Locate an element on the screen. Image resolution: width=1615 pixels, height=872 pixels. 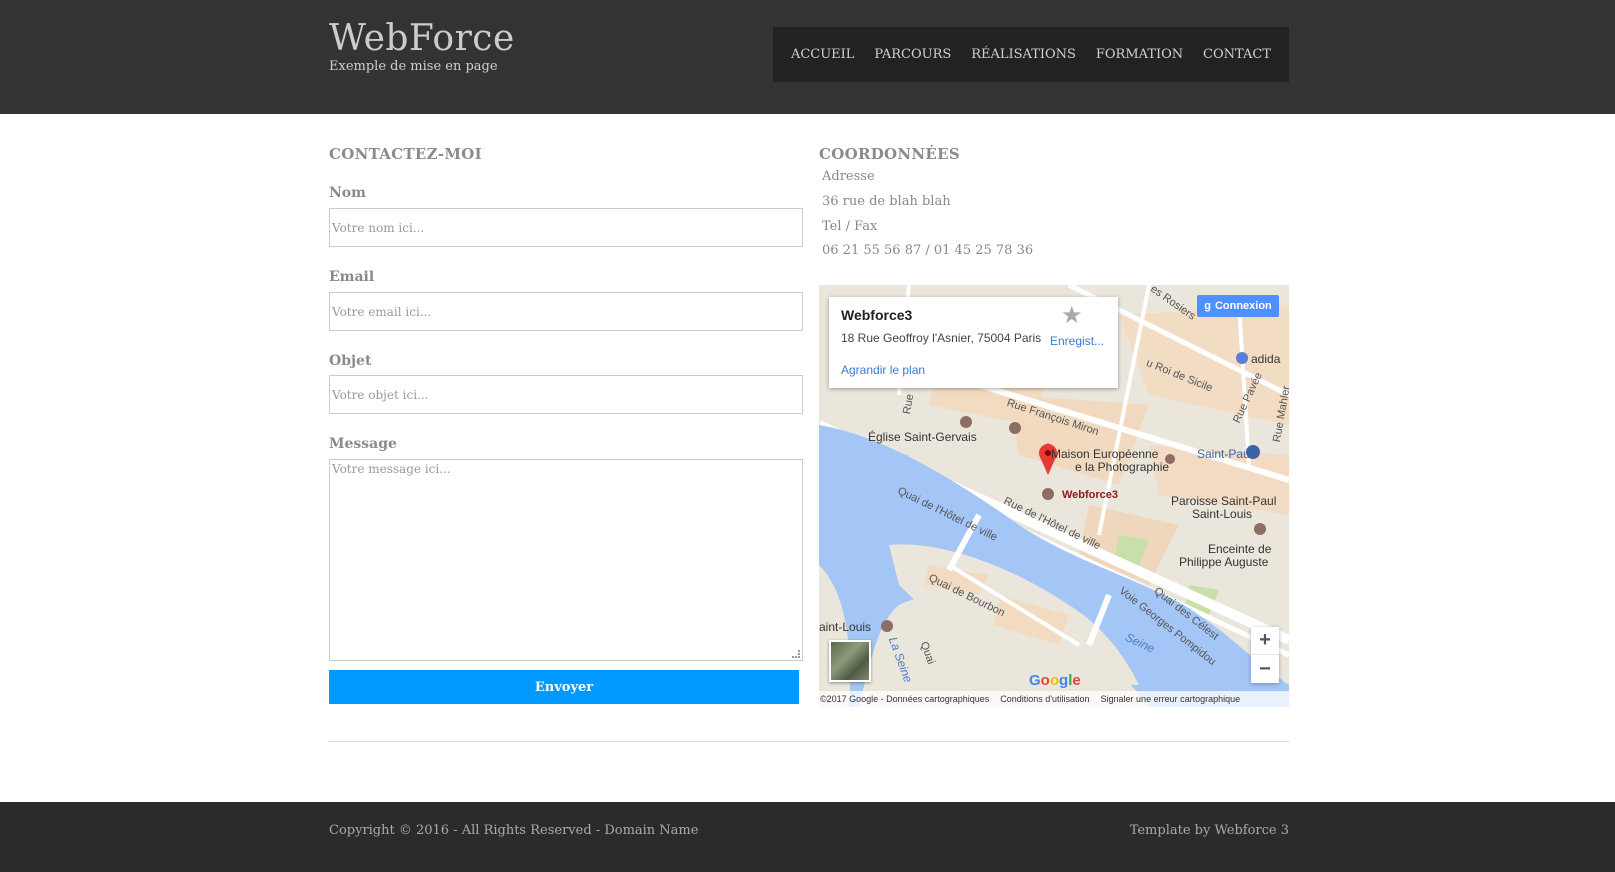
satellite-toggle is located at coordinates (850, 661).